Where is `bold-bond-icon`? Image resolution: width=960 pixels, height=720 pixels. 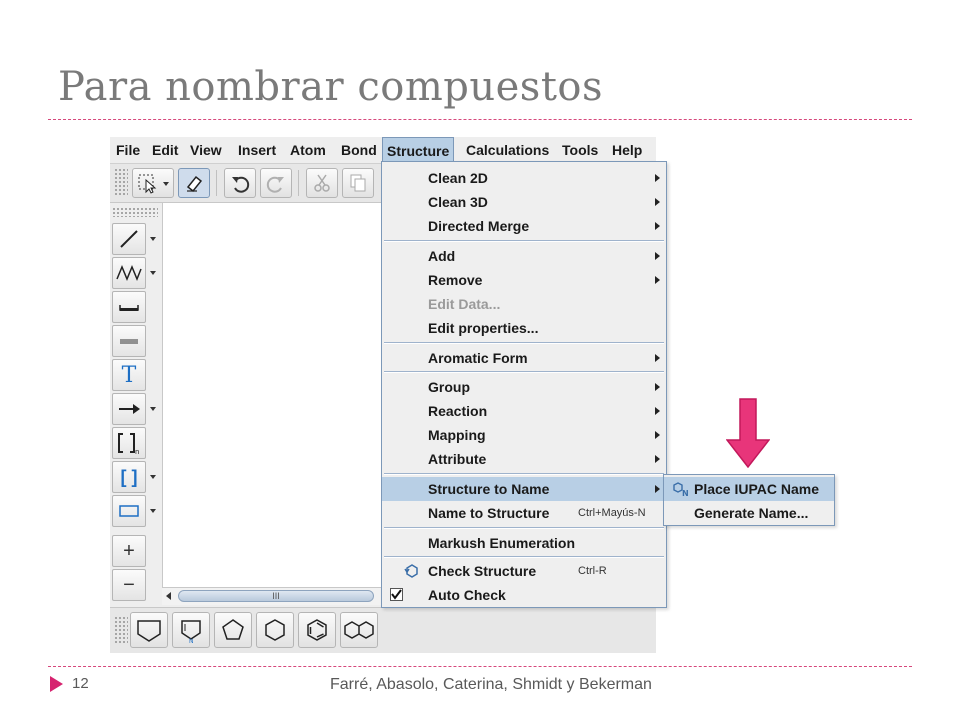 bold-bond-icon is located at coordinates (129, 308).